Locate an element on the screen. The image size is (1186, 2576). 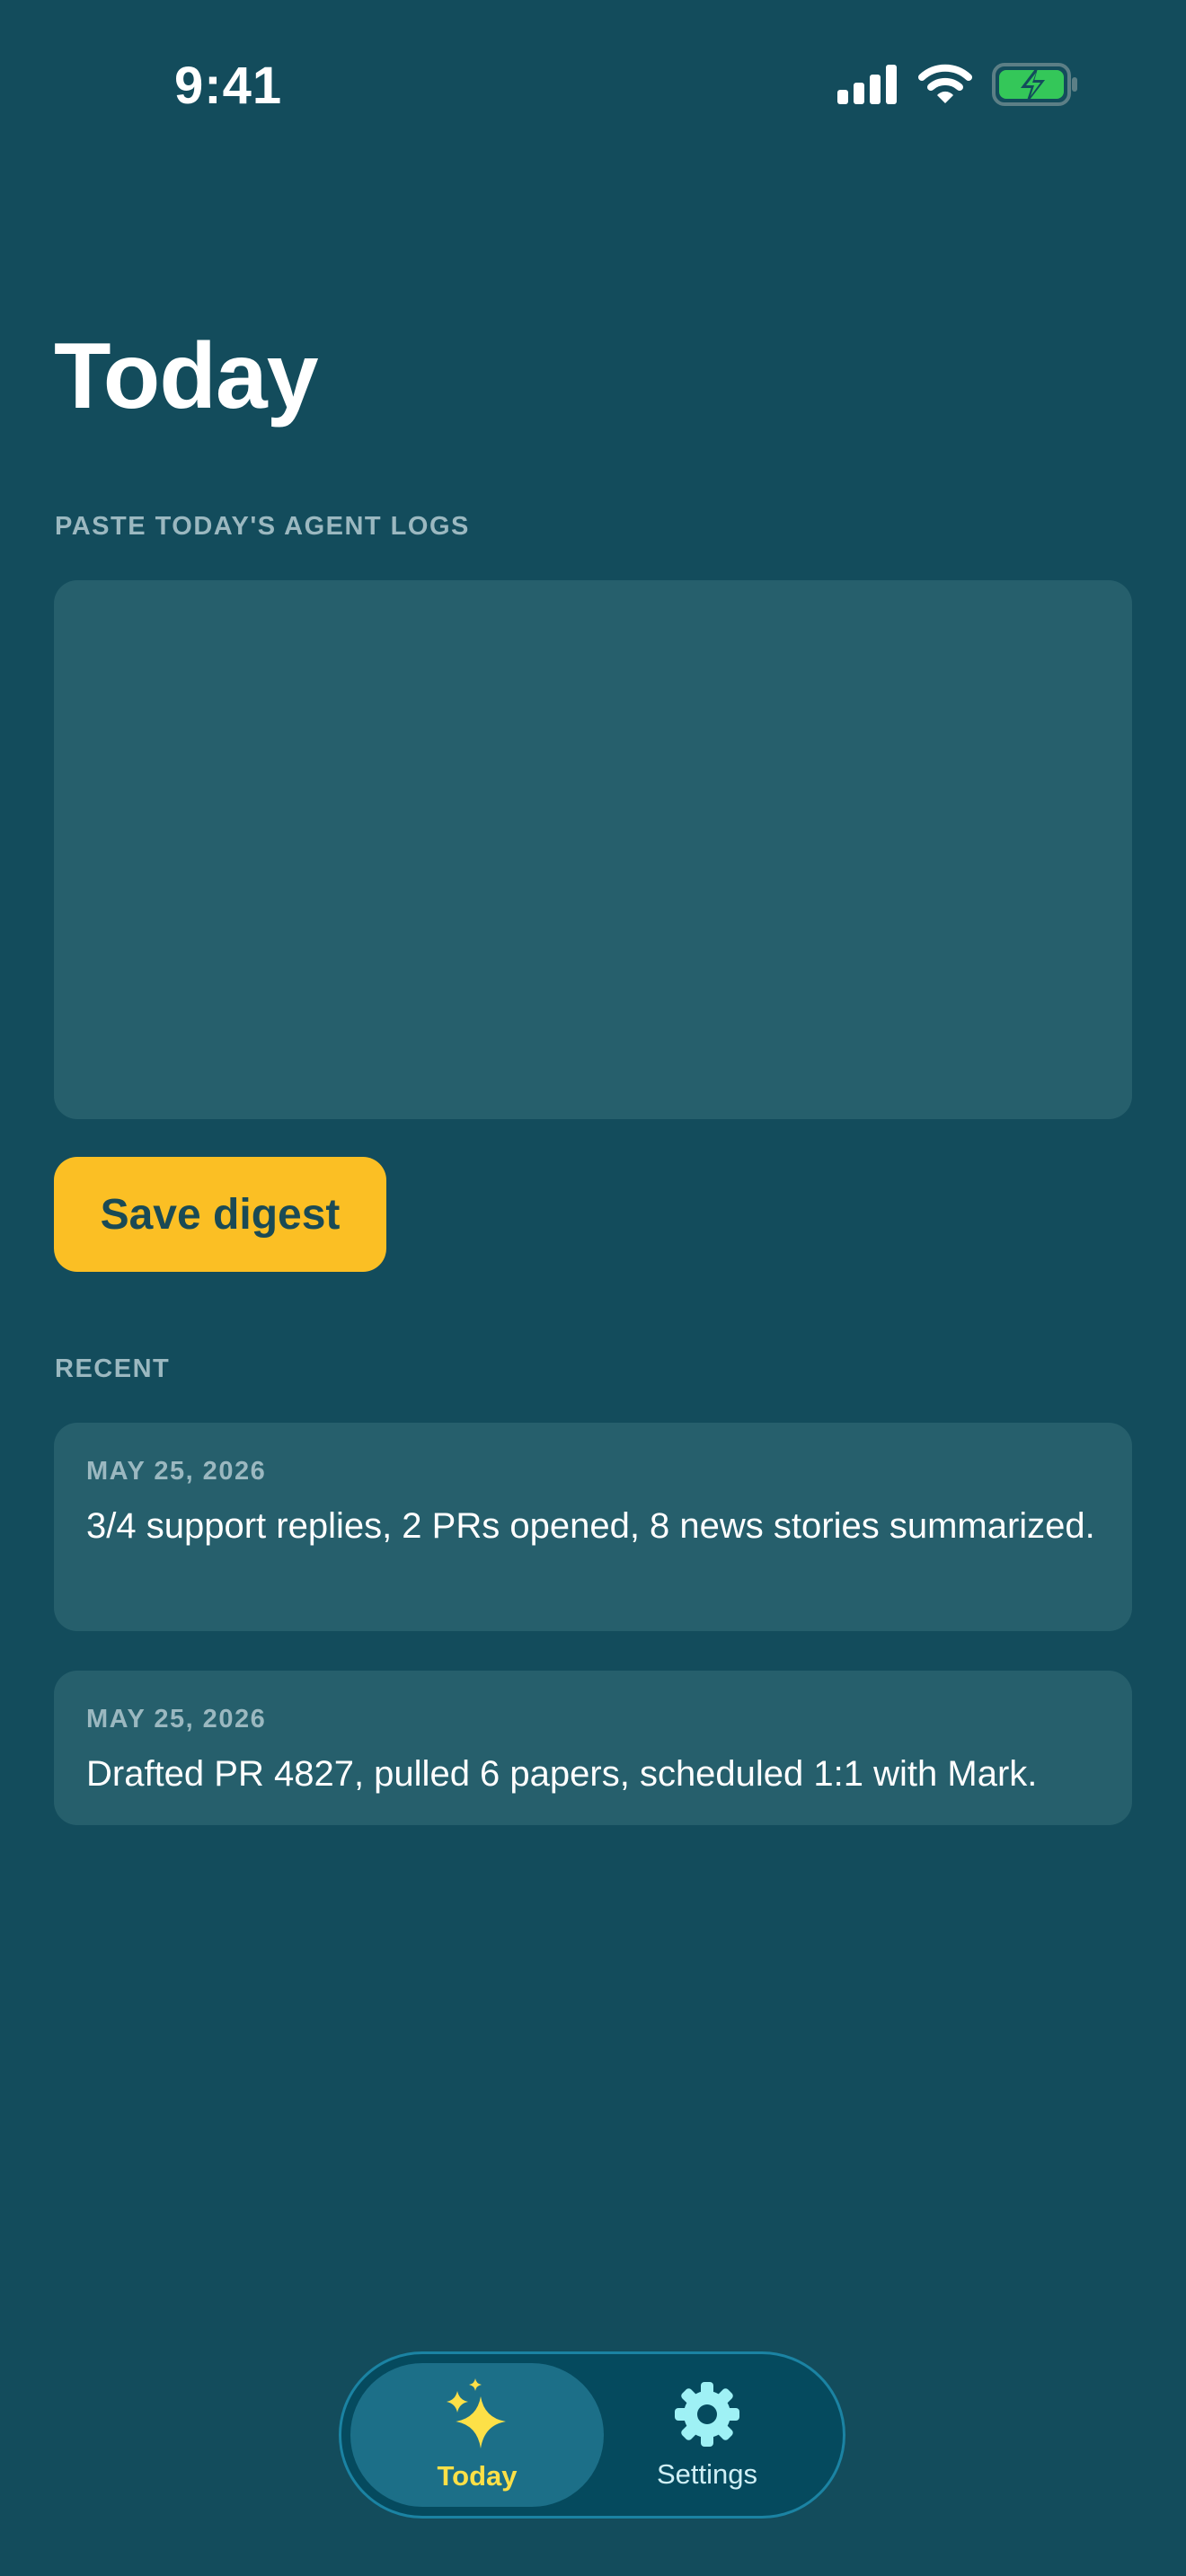
gear-icon is located at coordinates (707, 2416).